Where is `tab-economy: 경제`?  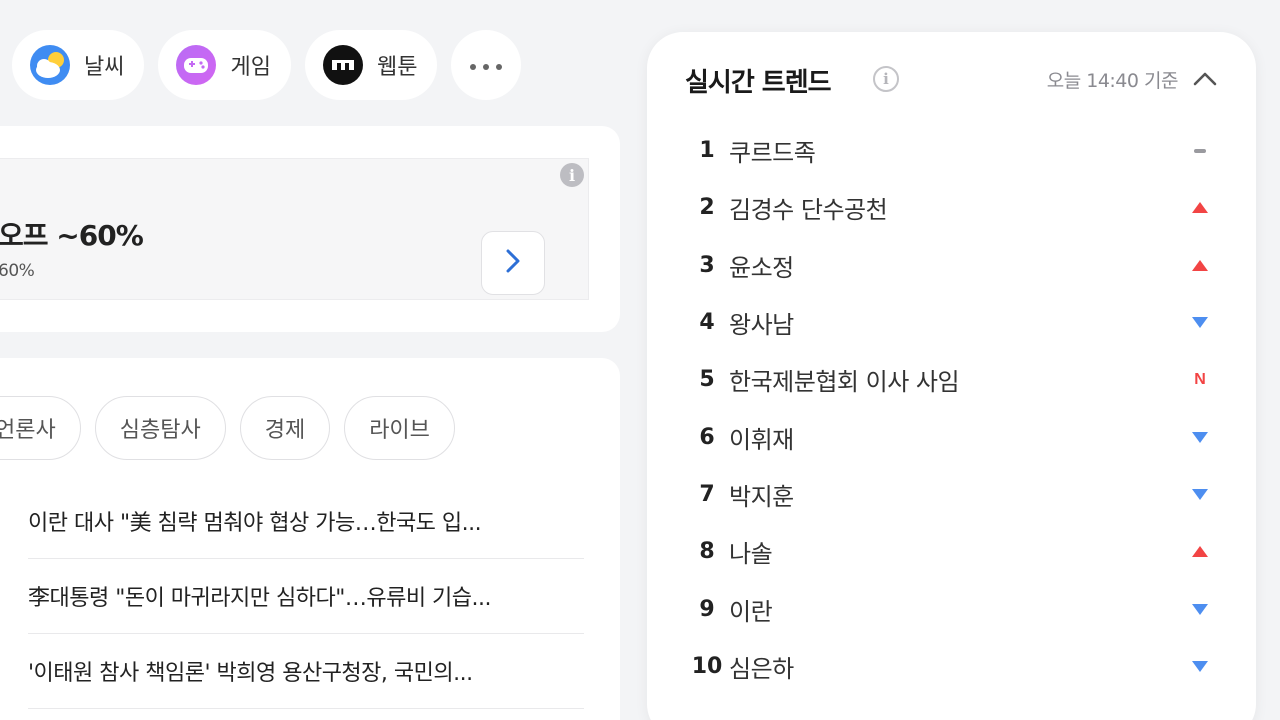 tab-economy: 경제 is located at coordinates (285, 428).